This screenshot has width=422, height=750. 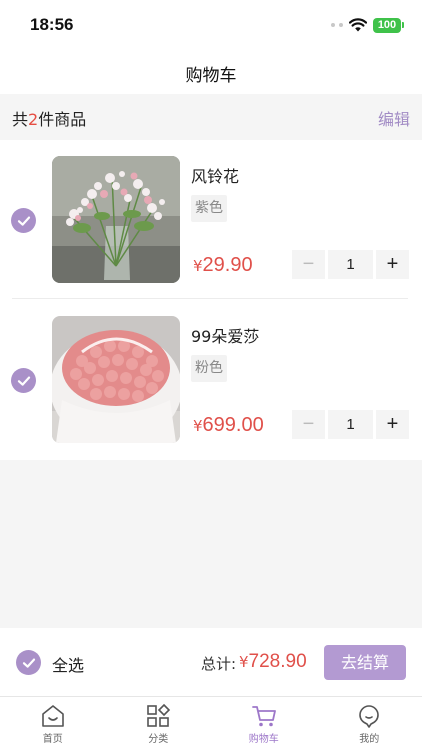 I want to click on profile-icon, so click(x=369, y=716).